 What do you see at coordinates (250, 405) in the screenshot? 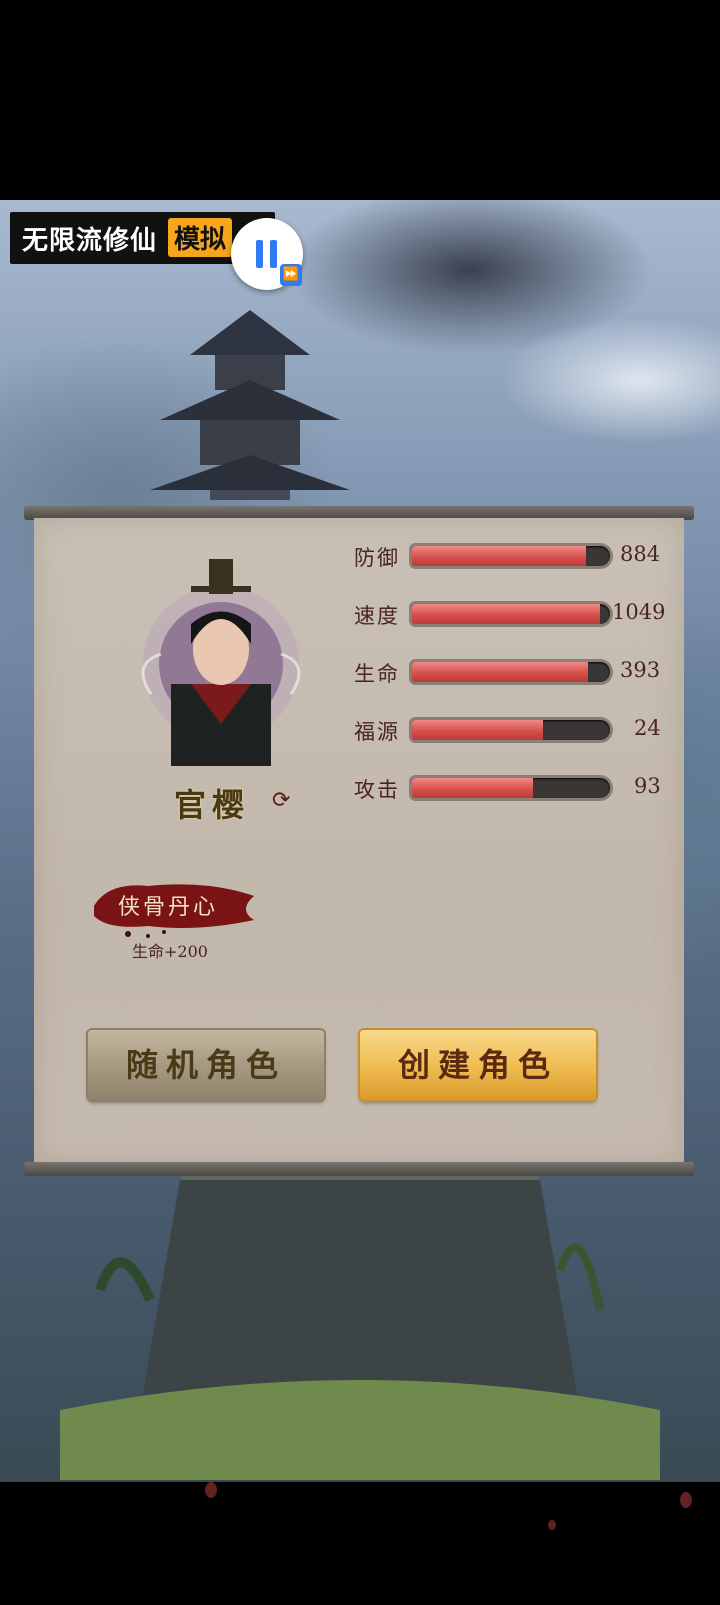
I see `pagoda-illustration` at bounding box center [250, 405].